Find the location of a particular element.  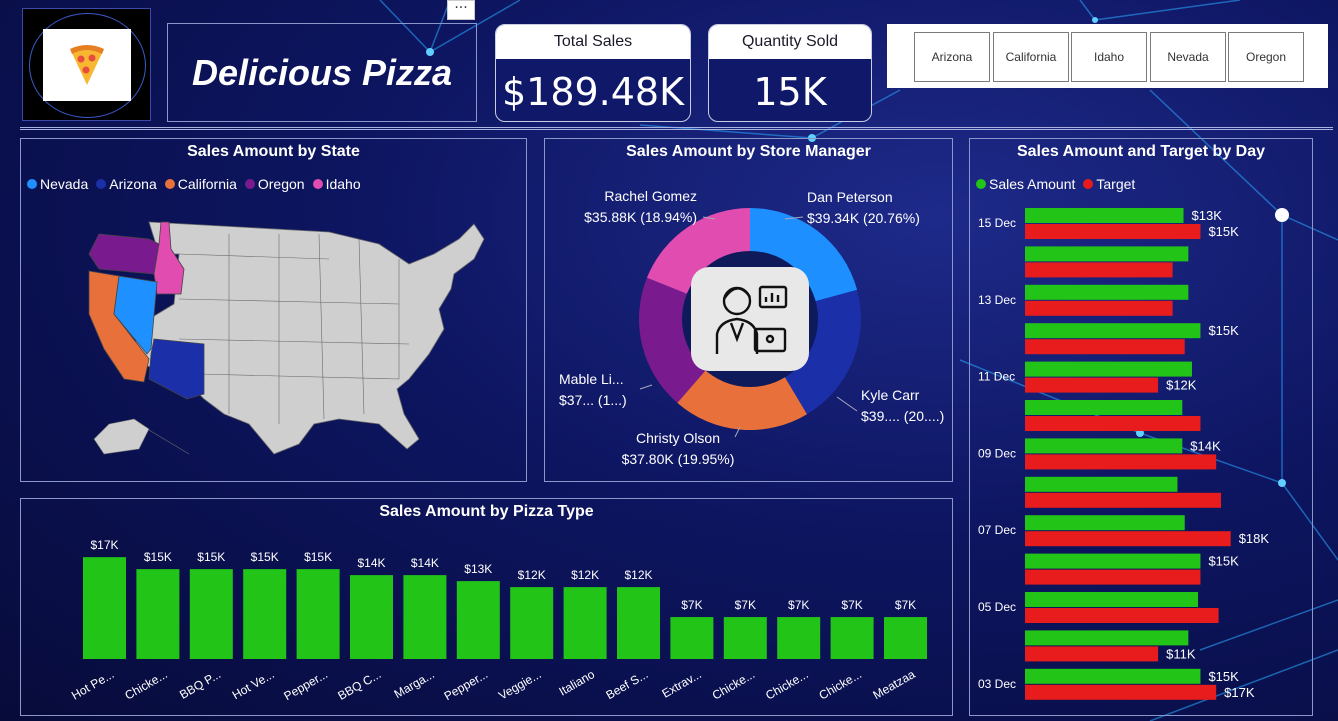

legend-item-arizona: Arizona is located at coordinates (126, 184).